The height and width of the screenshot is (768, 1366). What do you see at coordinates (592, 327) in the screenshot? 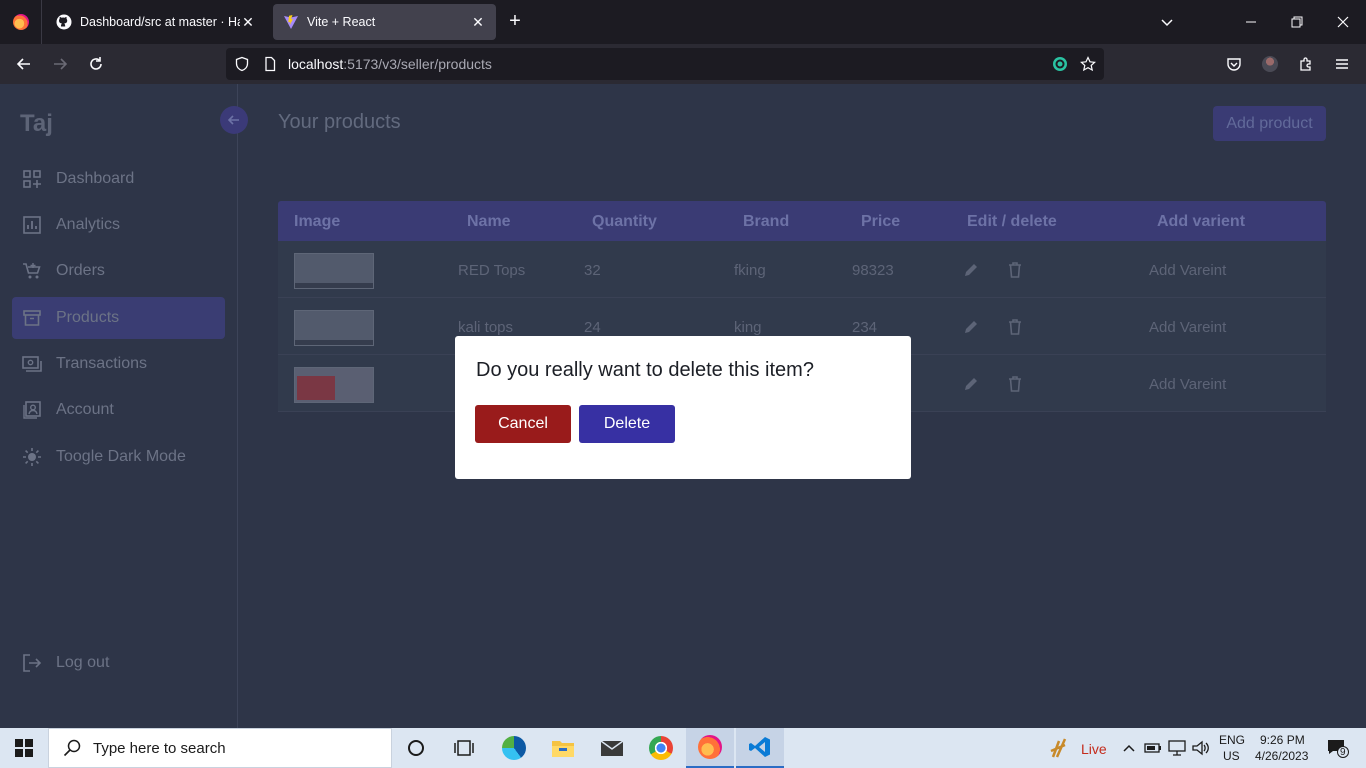
I see `product-quantity: 24` at bounding box center [592, 327].